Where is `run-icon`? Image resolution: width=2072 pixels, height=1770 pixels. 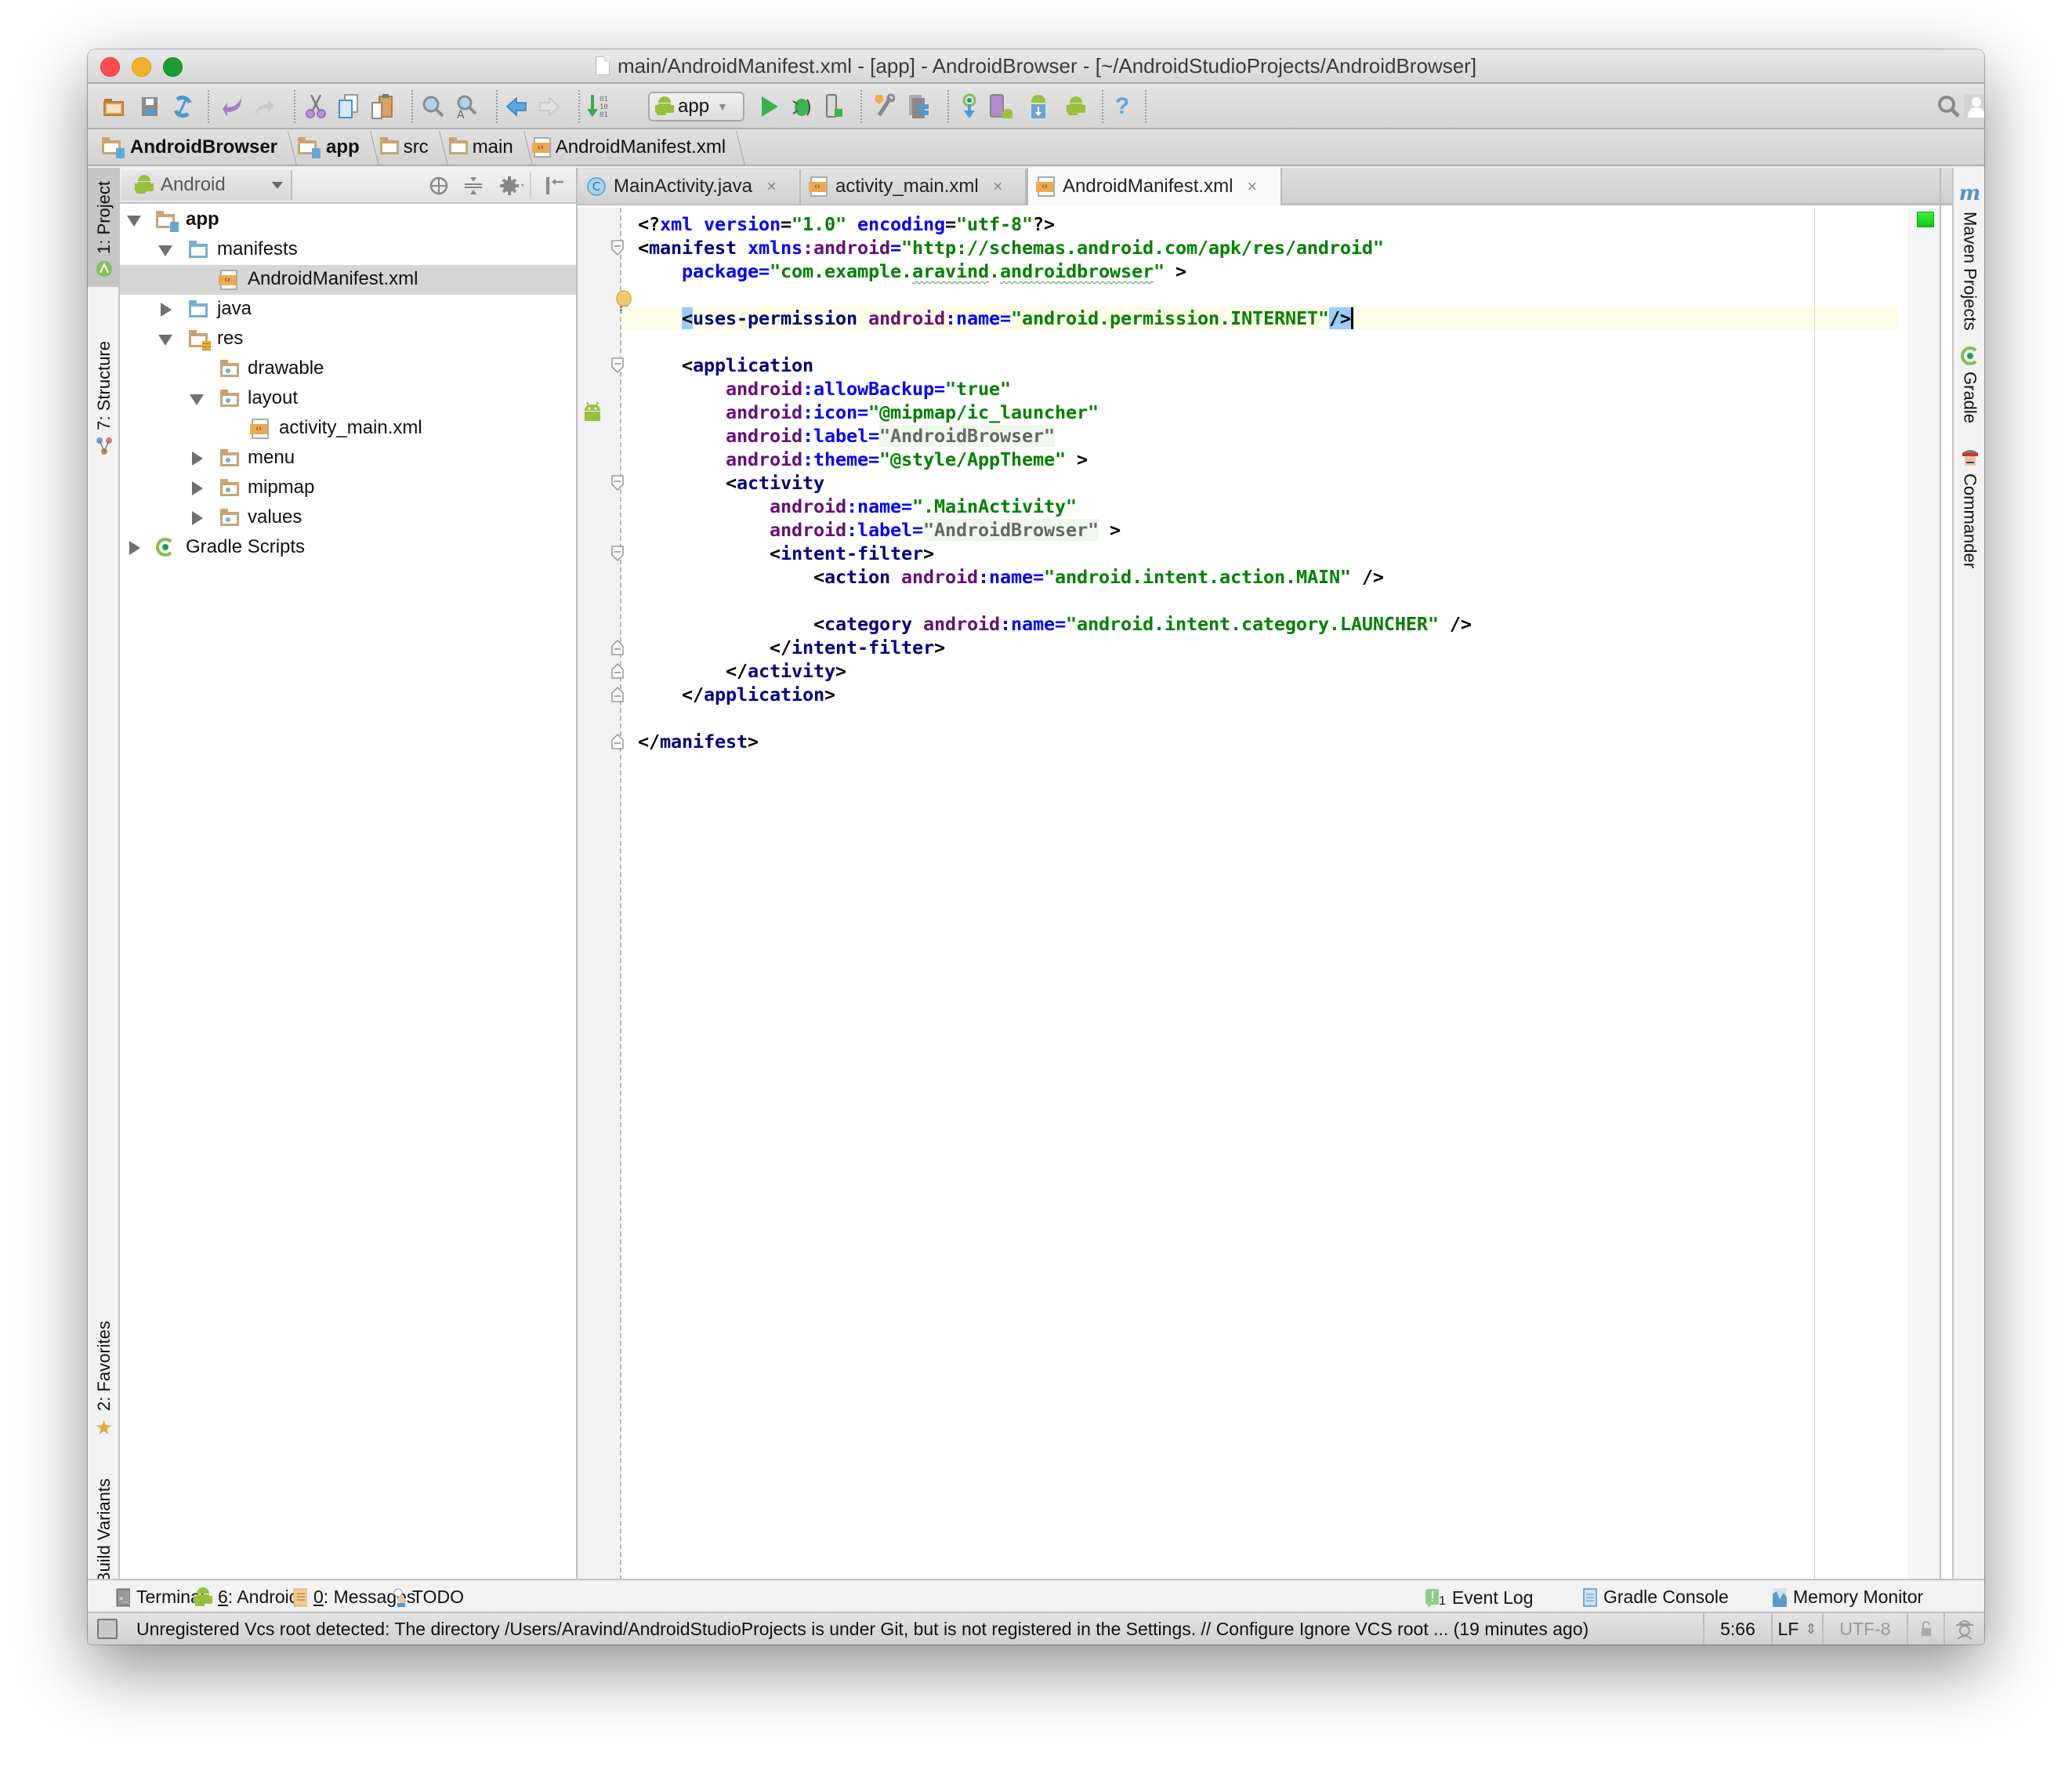
run-icon is located at coordinates (769, 106).